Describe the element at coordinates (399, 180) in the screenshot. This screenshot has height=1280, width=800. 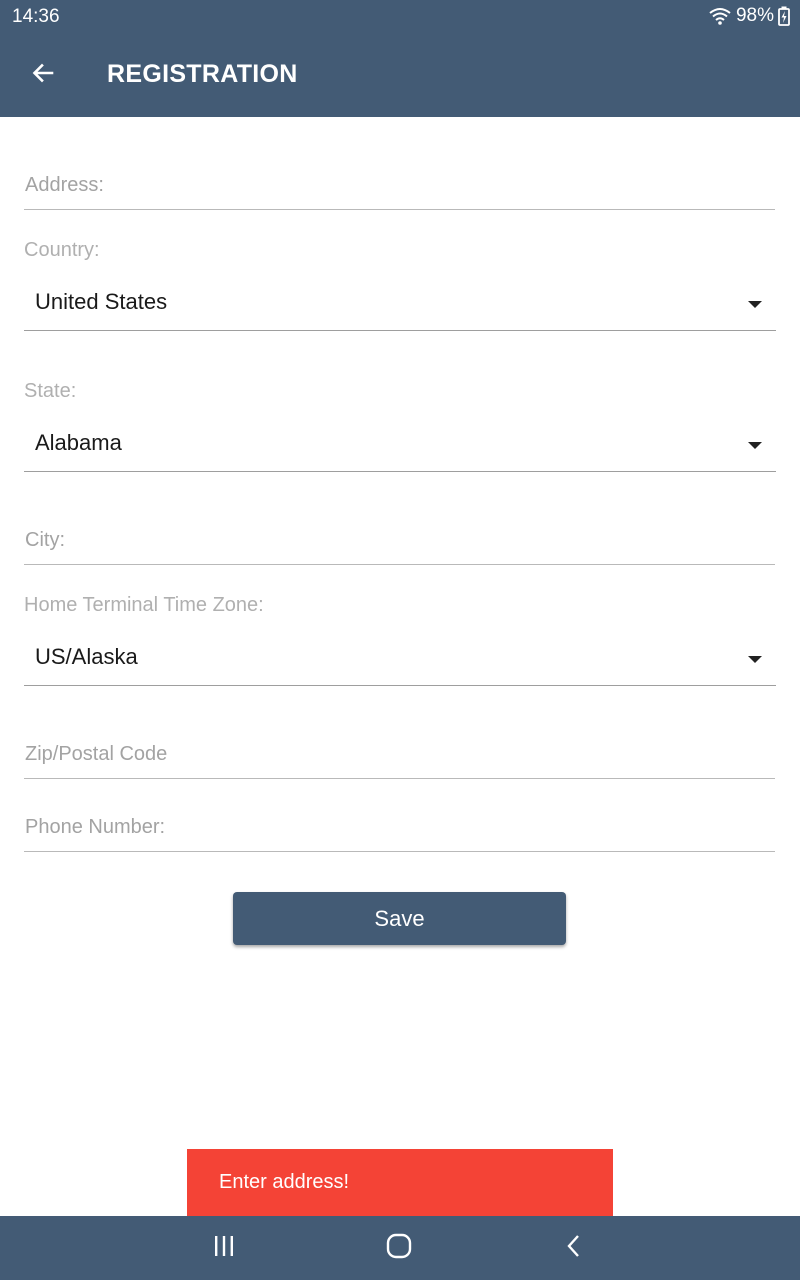
I see `address-field: Address:` at that location.